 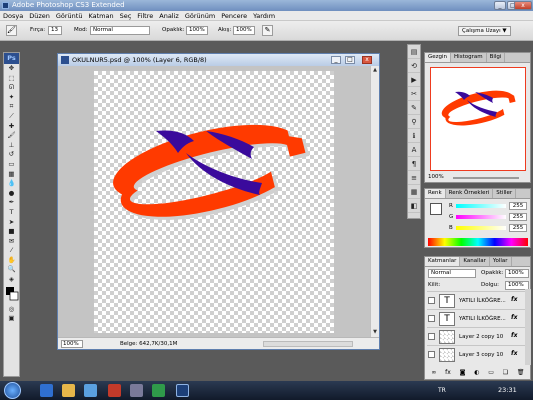 What do you see at coordinates (414, 94) in the screenshot?
I see `tool-presets-icon: ✂` at bounding box center [414, 94].